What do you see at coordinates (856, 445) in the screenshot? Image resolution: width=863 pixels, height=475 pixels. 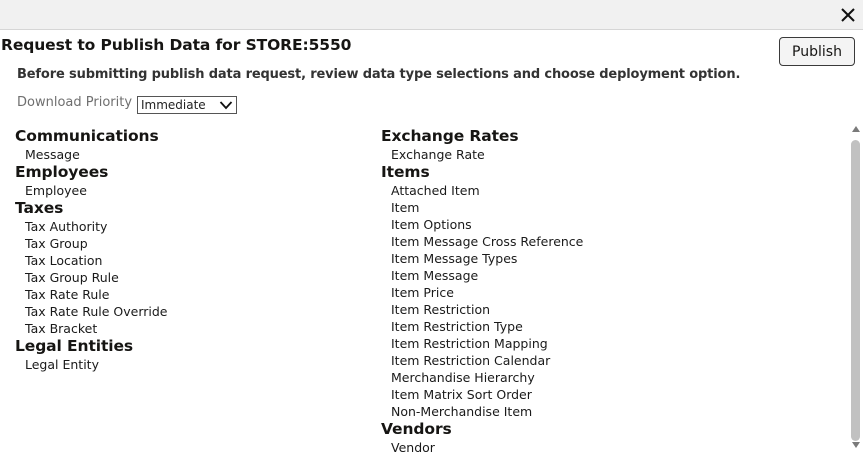 I see `triangle-down-icon` at bounding box center [856, 445].